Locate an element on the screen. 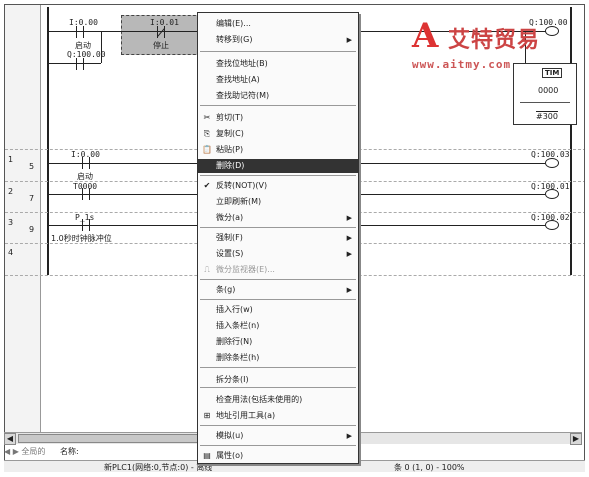 This screenshot has height=477, width=589. name-label: 名称: is located at coordinates (69, 451).